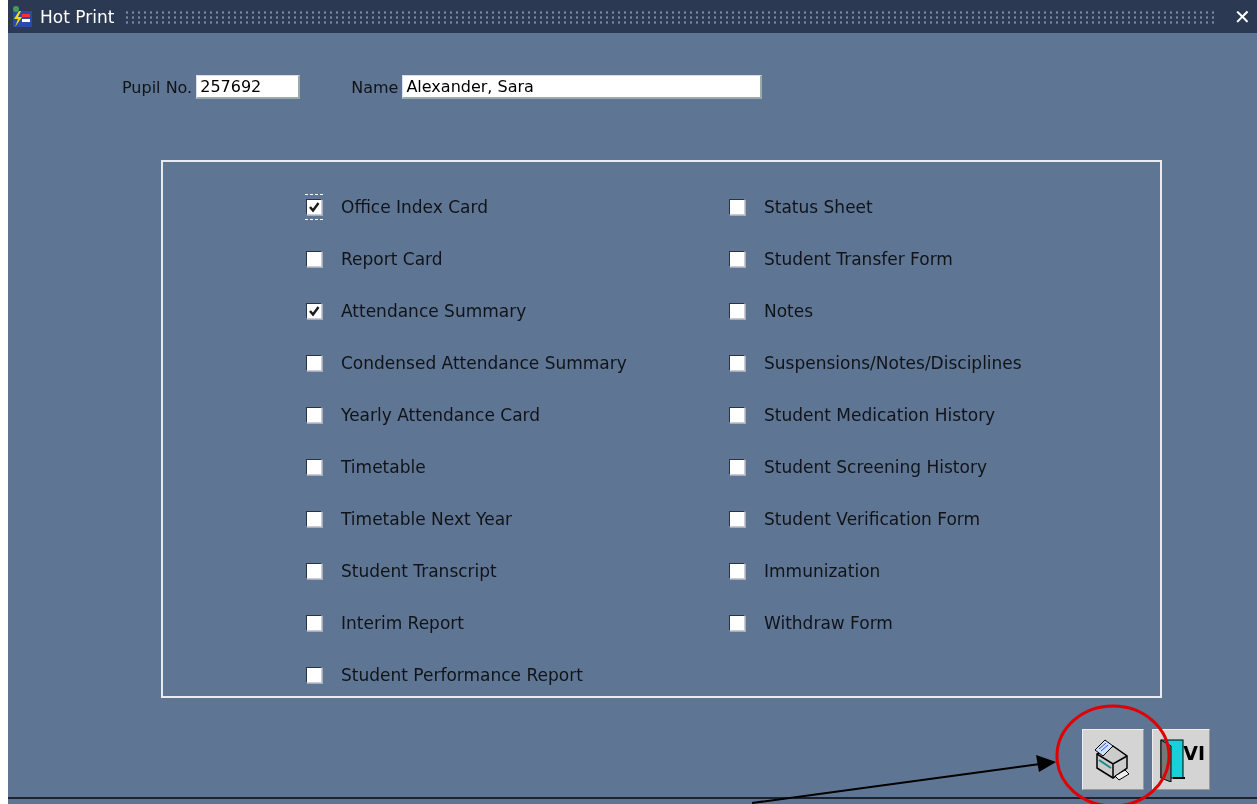 The image size is (1257, 804). What do you see at coordinates (77, 16) in the screenshot?
I see `window-title: Hot Print` at bounding box center [77, 16].